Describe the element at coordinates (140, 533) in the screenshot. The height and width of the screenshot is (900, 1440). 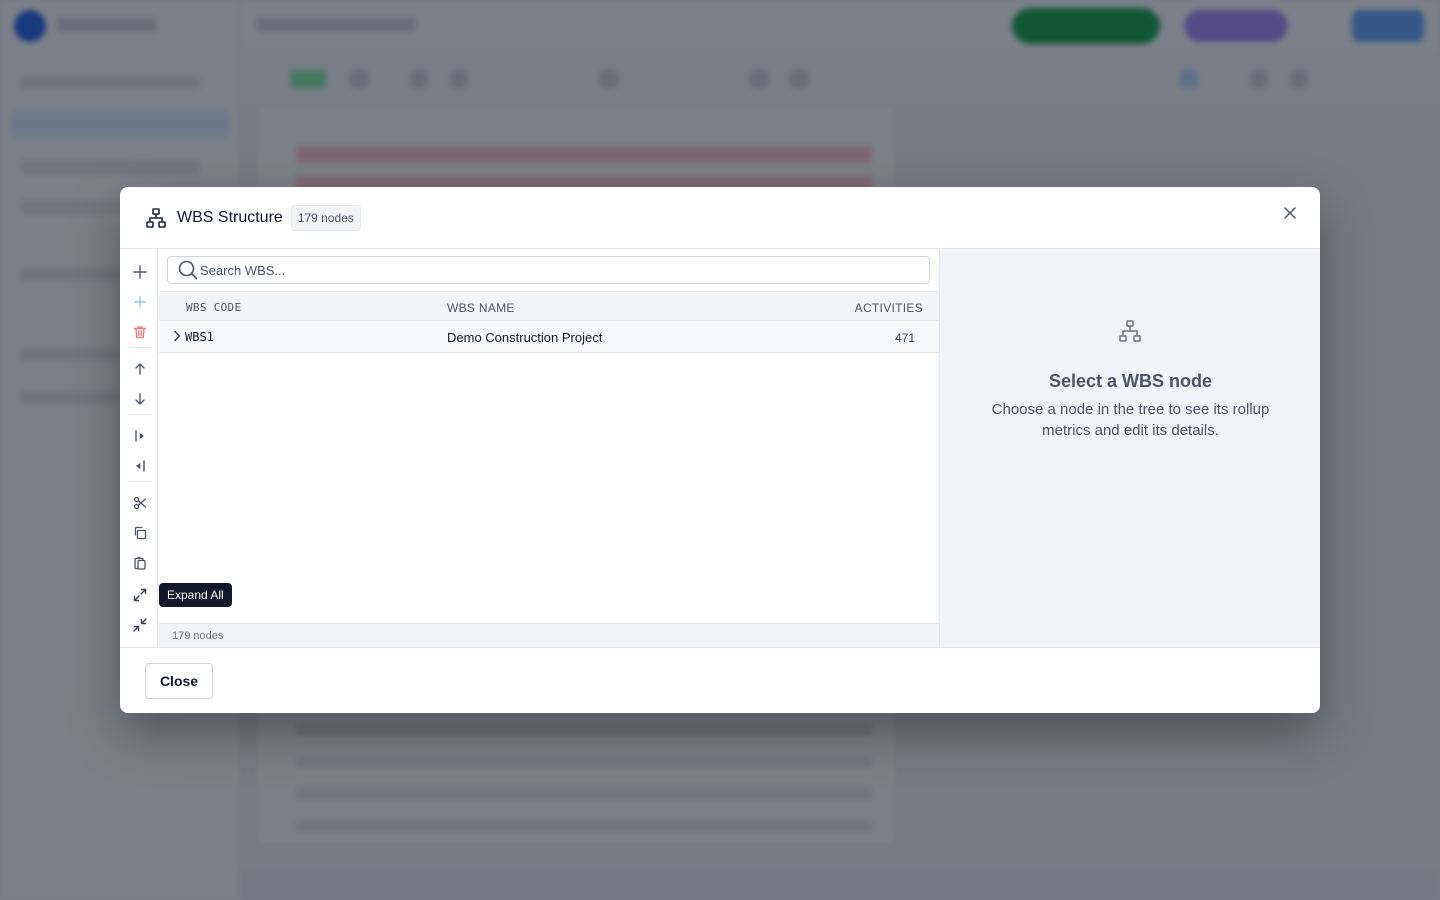
I see `copy-icon` at that location.